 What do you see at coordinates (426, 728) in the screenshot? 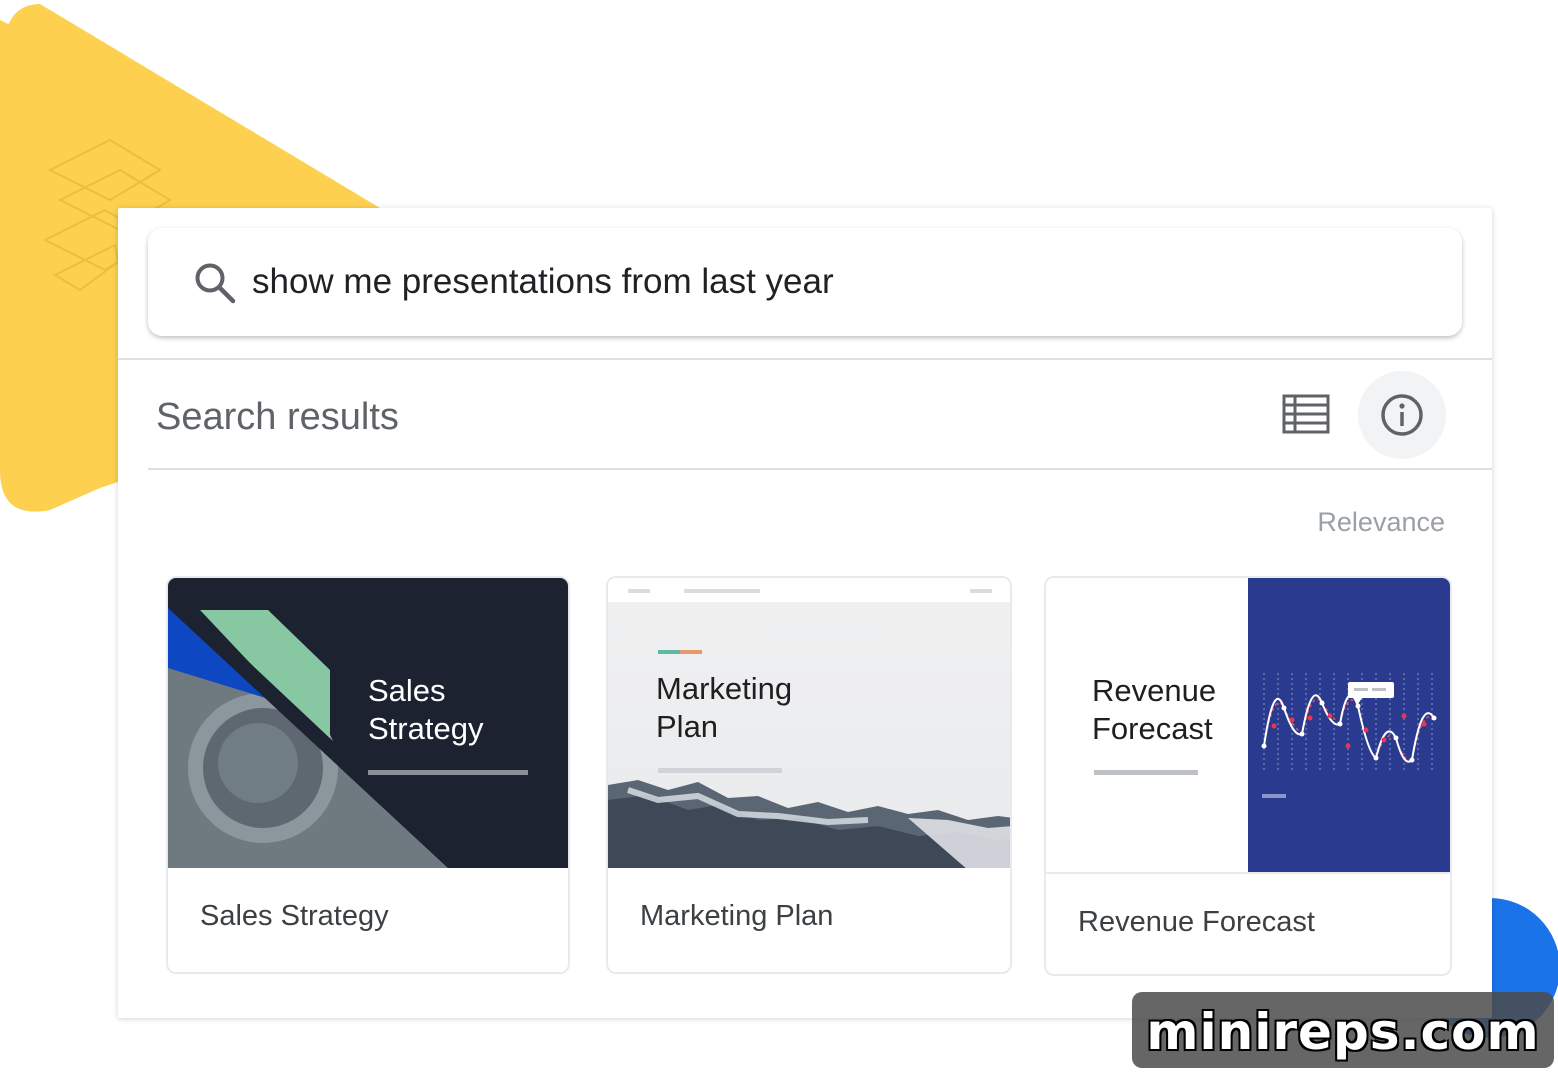
I see `thumb-title-line: Strategy` at bounding box center [426, 728].